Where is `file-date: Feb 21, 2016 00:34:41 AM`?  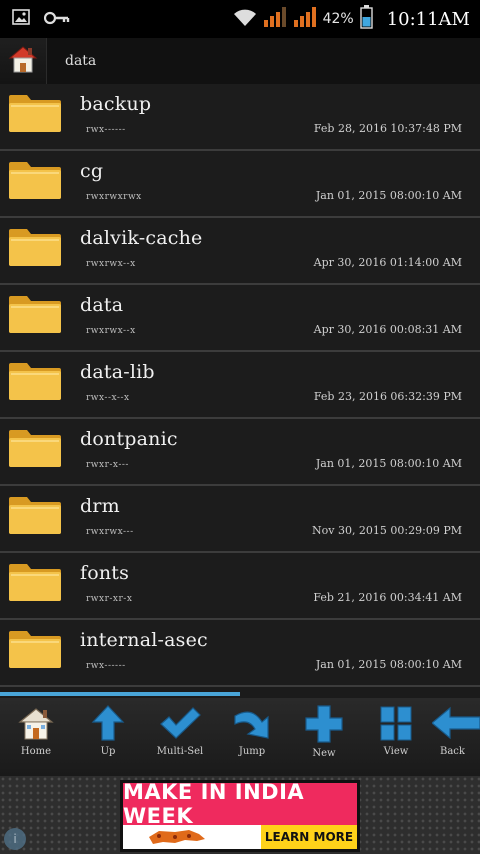
file-date: Feb 21, 2016 00:34:41 AM is located at coordinates (387, 597).